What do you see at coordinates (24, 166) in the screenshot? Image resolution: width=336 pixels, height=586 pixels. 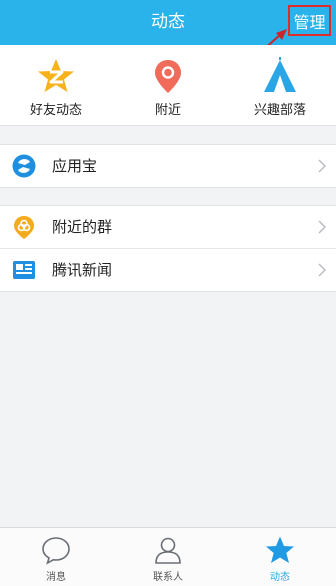 I see `app-store-icon` at bounding box center [24, 166].